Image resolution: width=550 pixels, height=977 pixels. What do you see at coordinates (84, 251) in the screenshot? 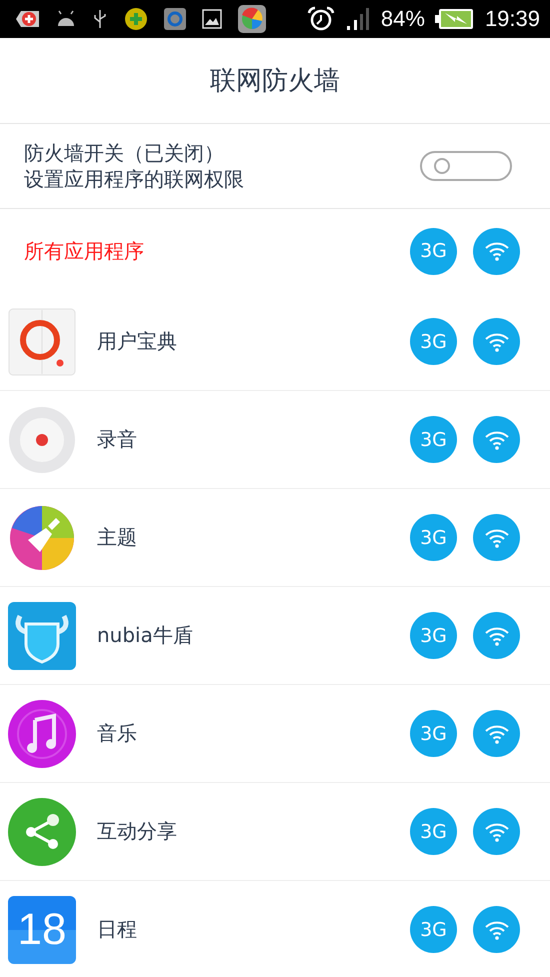
I see `all-apps-label: 所有应用程序` at bounding box center [84, 251].